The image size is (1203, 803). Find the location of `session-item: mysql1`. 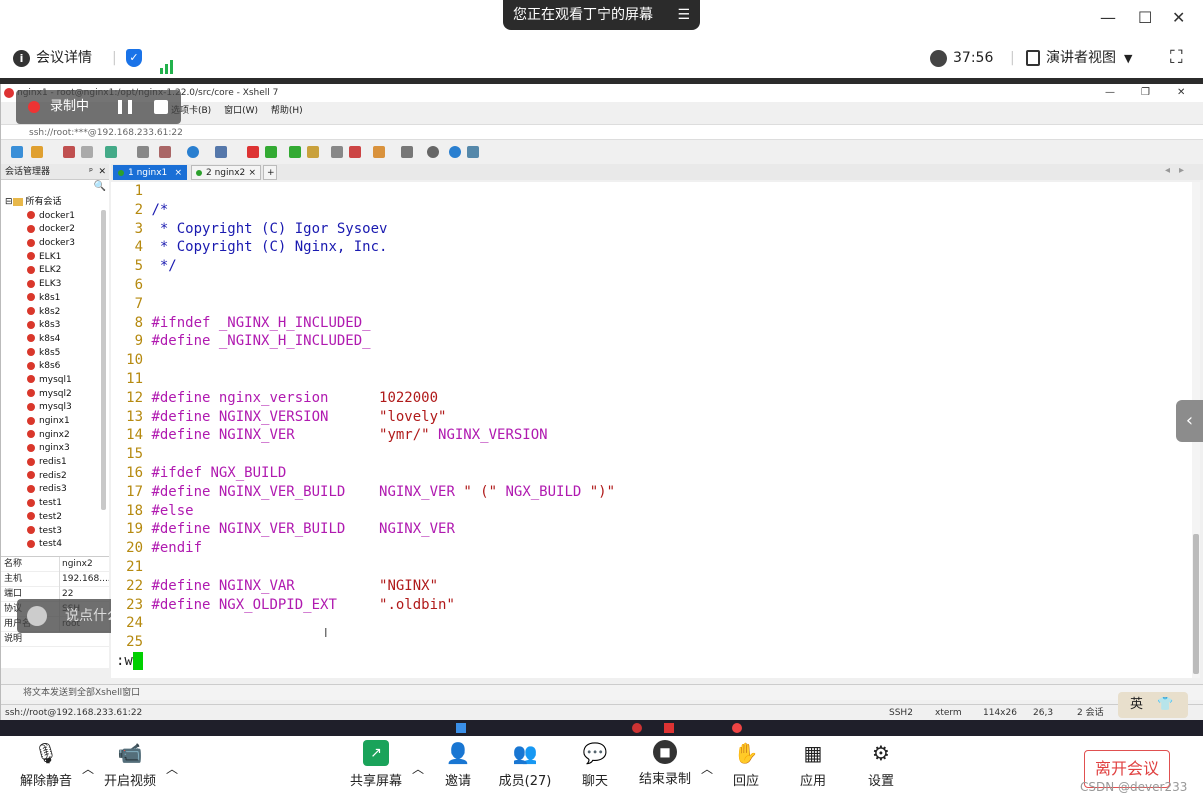

session-item: mysql1 is located at coordinates (55, 381).